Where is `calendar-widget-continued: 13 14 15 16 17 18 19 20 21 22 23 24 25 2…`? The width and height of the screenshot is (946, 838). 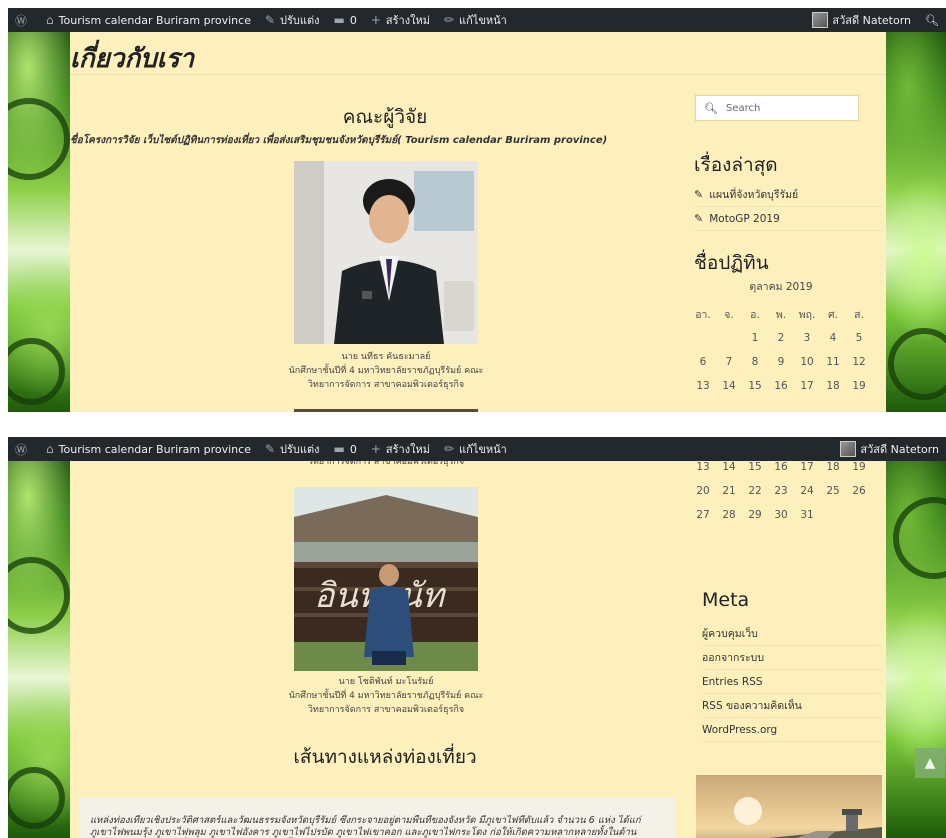 calendar-widget-continued: 13 14 15 16 17 18 19 20 21 22 23 24 25 2… is located at coordinates (781, 491).